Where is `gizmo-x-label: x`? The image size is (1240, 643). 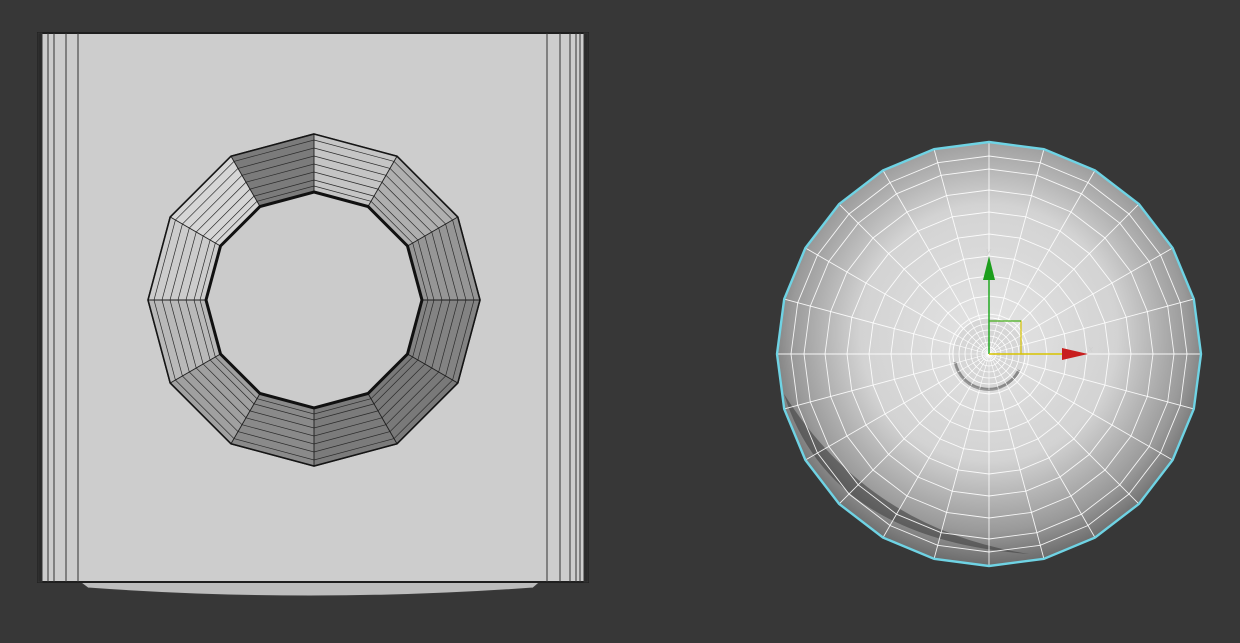 gizmo-x-label: x is located at coordinates (1090, 350).